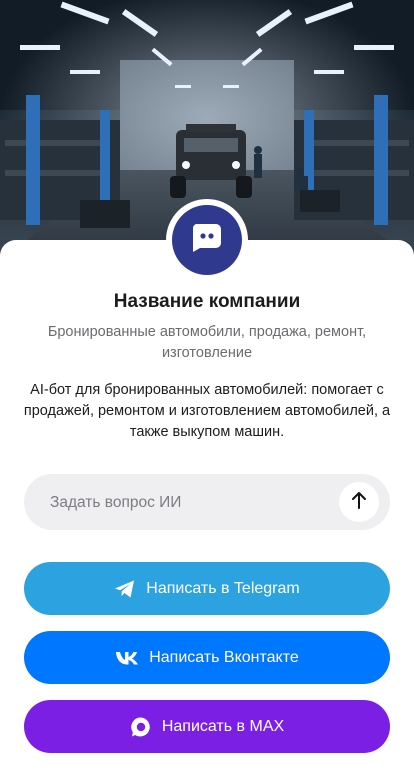 This screenshot has height=780, width=414. I want to click on arrow-up-icon, so click(359, 502).